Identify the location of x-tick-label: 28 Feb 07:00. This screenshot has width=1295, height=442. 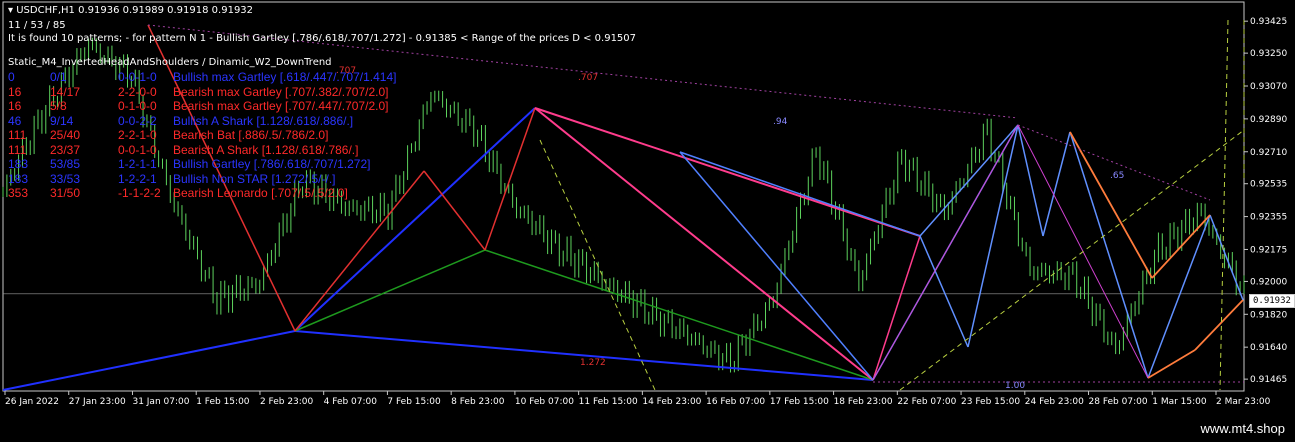
(1118, 402).